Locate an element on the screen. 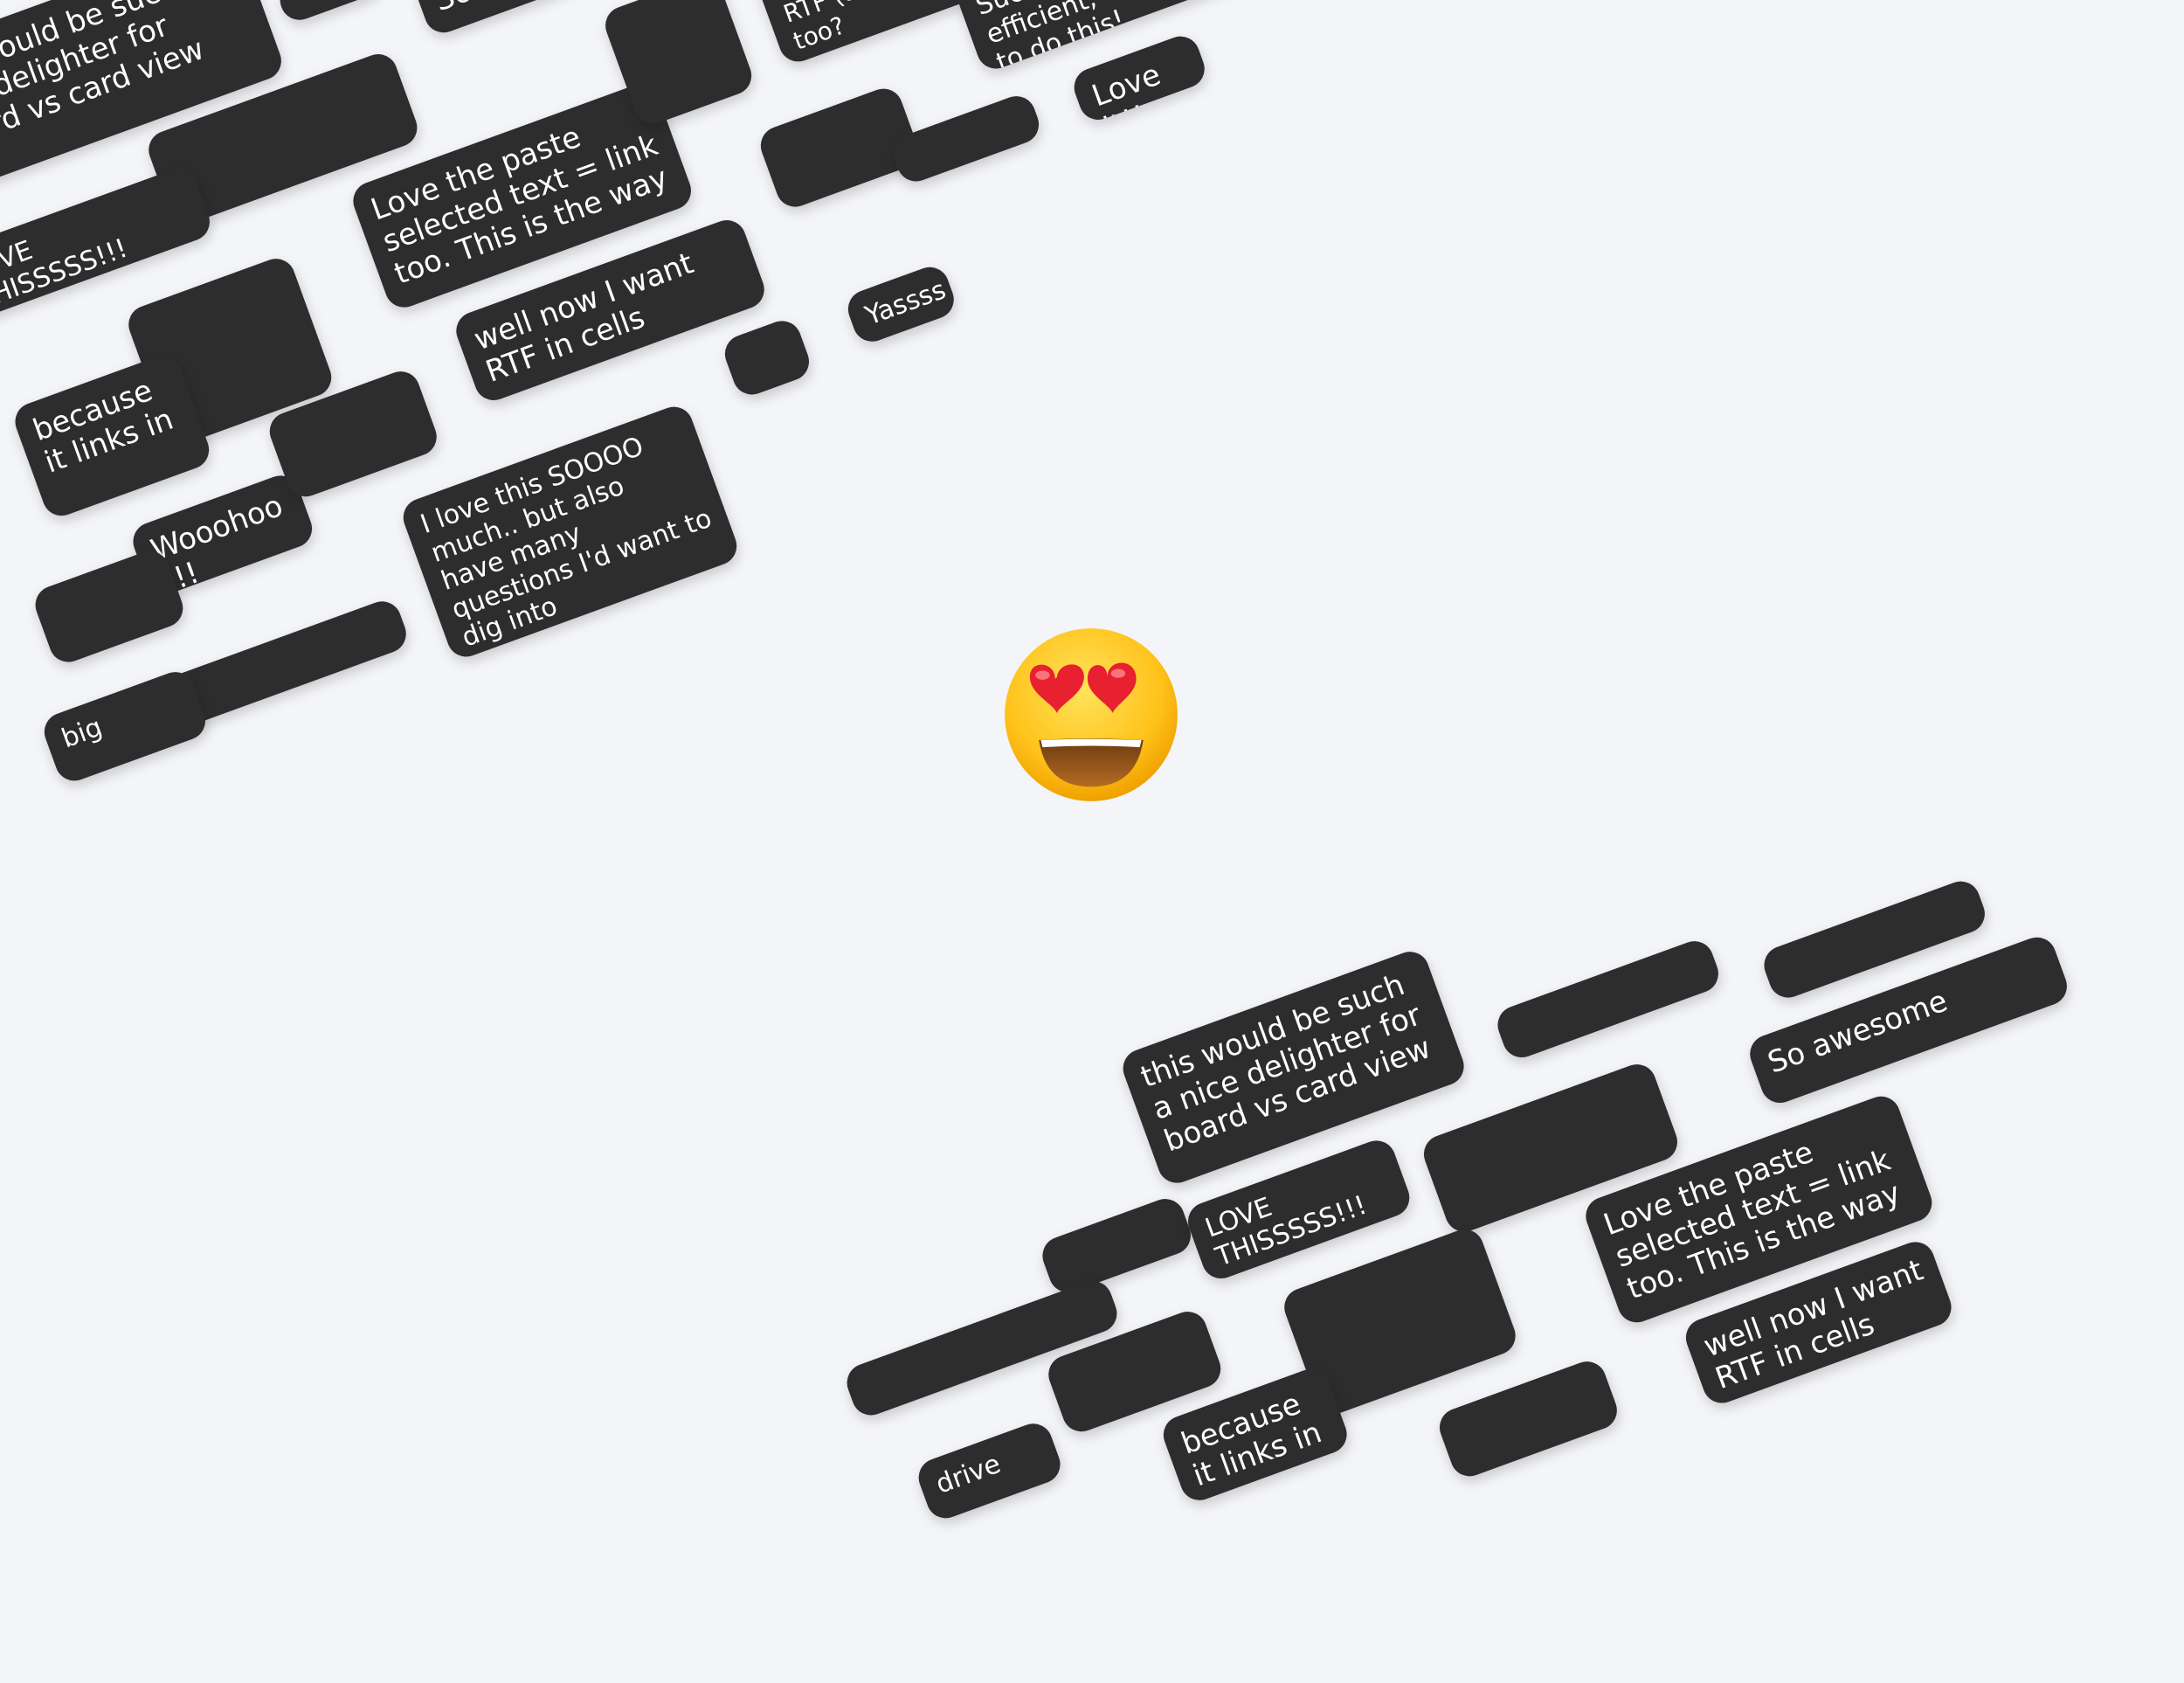 Image resolution: width=2184 pixels, height=1683 pixels. heart-eyes-emoji-icon is located at coordinates (1091, 714).